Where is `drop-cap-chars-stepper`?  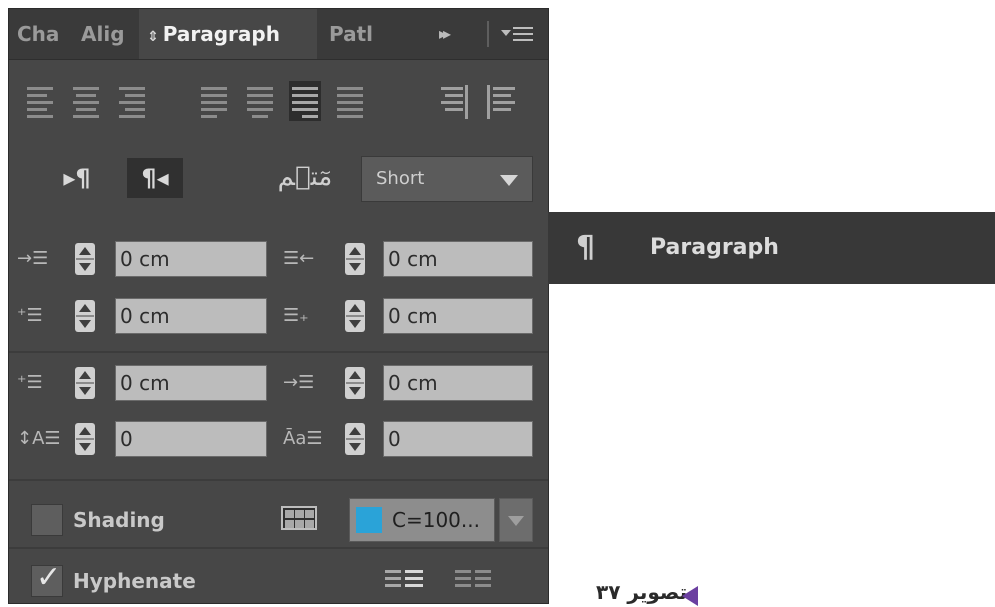
drop-cap-chars-stepper is located at coordinates (355, 439).